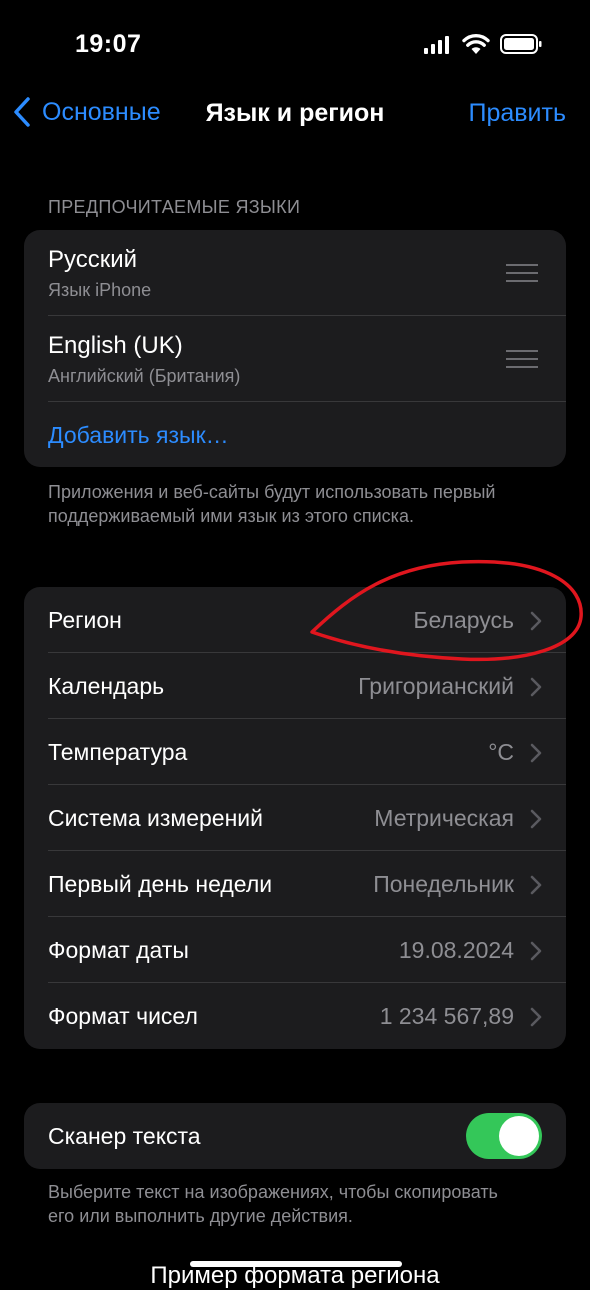  Describe the element at coordinates (295, 1016) in the screenshot. I see `number-format-row: Формат чисел 1 234 567,89` at that location.